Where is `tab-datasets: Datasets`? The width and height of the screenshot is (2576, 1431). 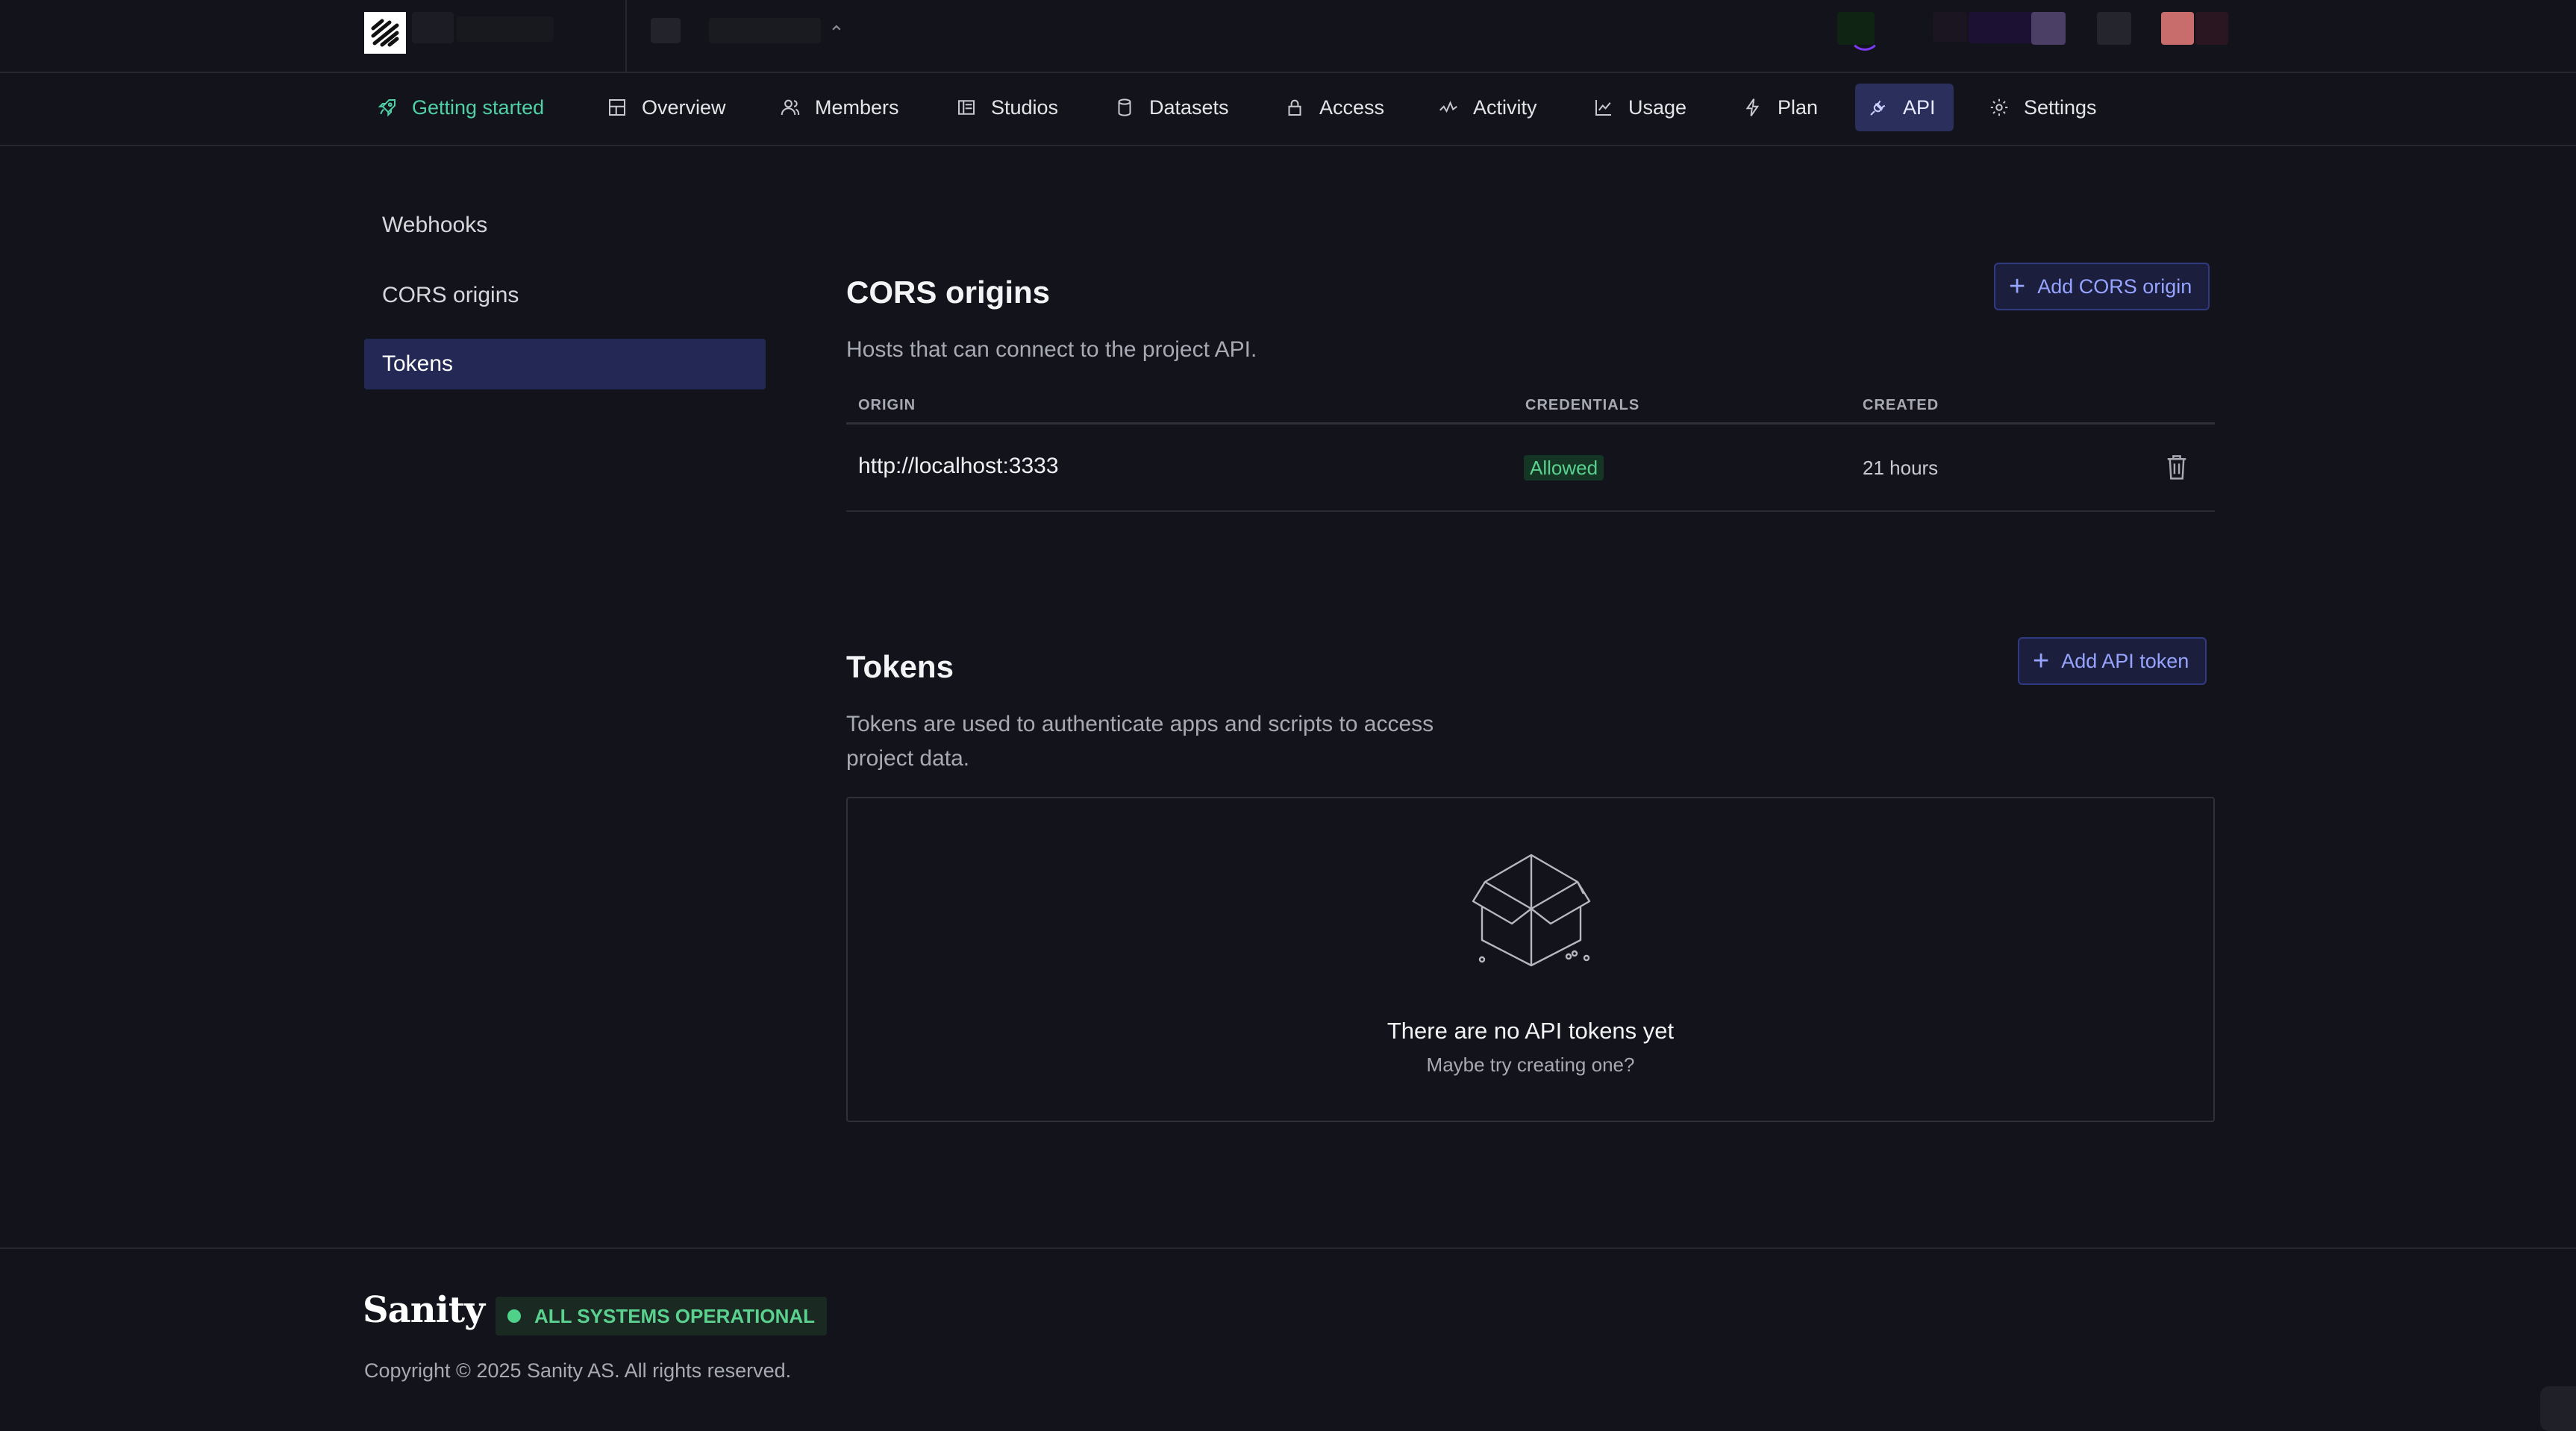
tab-datasets: Datasets is located at coordinates (1172, 108).